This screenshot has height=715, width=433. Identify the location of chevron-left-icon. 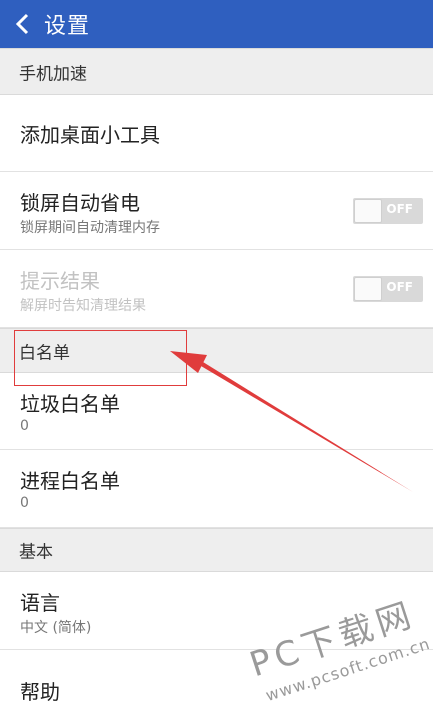
(22, 24).